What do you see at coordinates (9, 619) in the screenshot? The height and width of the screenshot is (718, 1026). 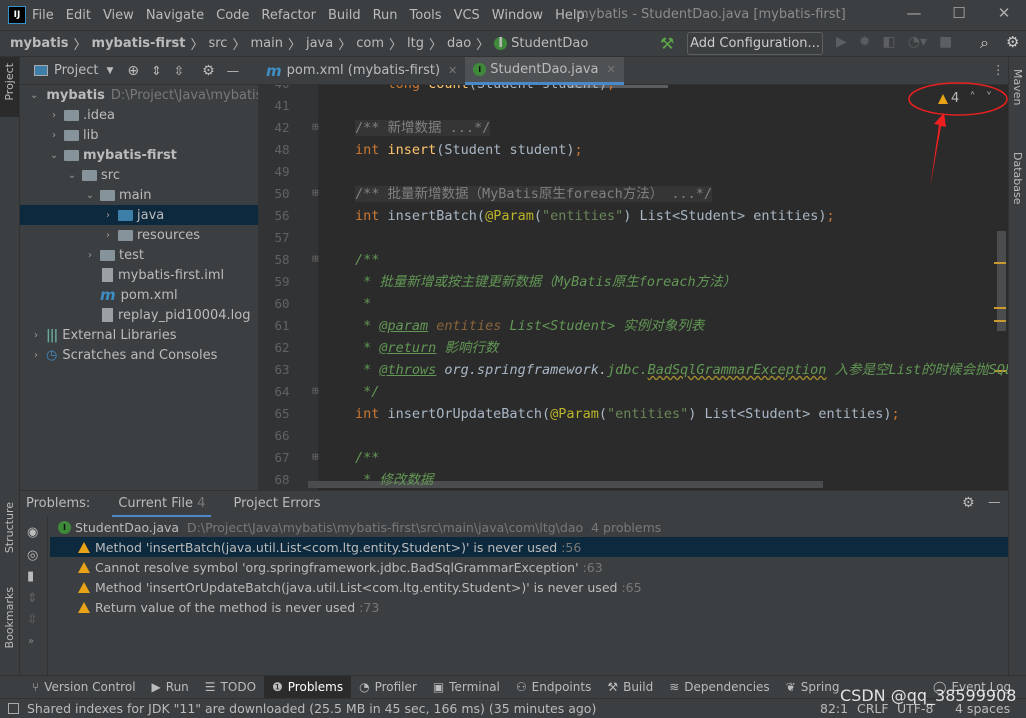 I see `bookmarks-tool-button: Bookmarks` at bounding box center [9, 619].